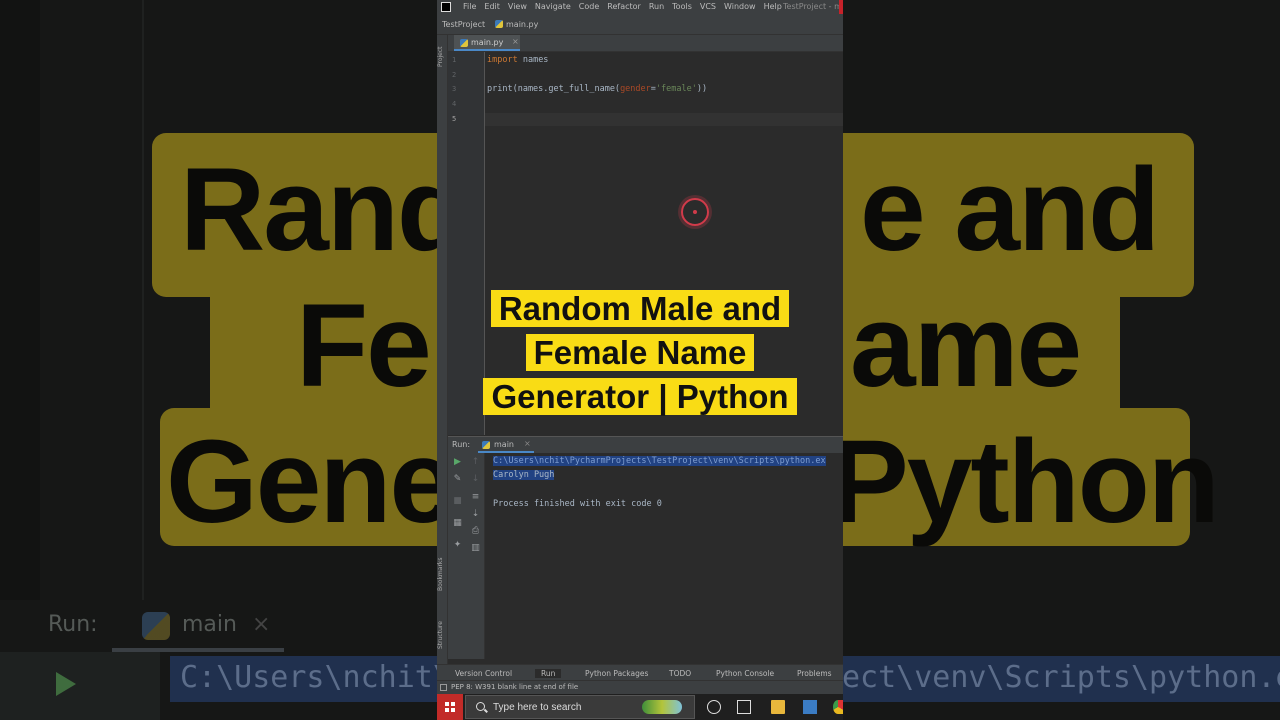 The image size is (1280, 720). What do you see at coordinates (682, 6) in the screenshot?
I see `menu-tools: Tools` at bounding box center [682, 6].